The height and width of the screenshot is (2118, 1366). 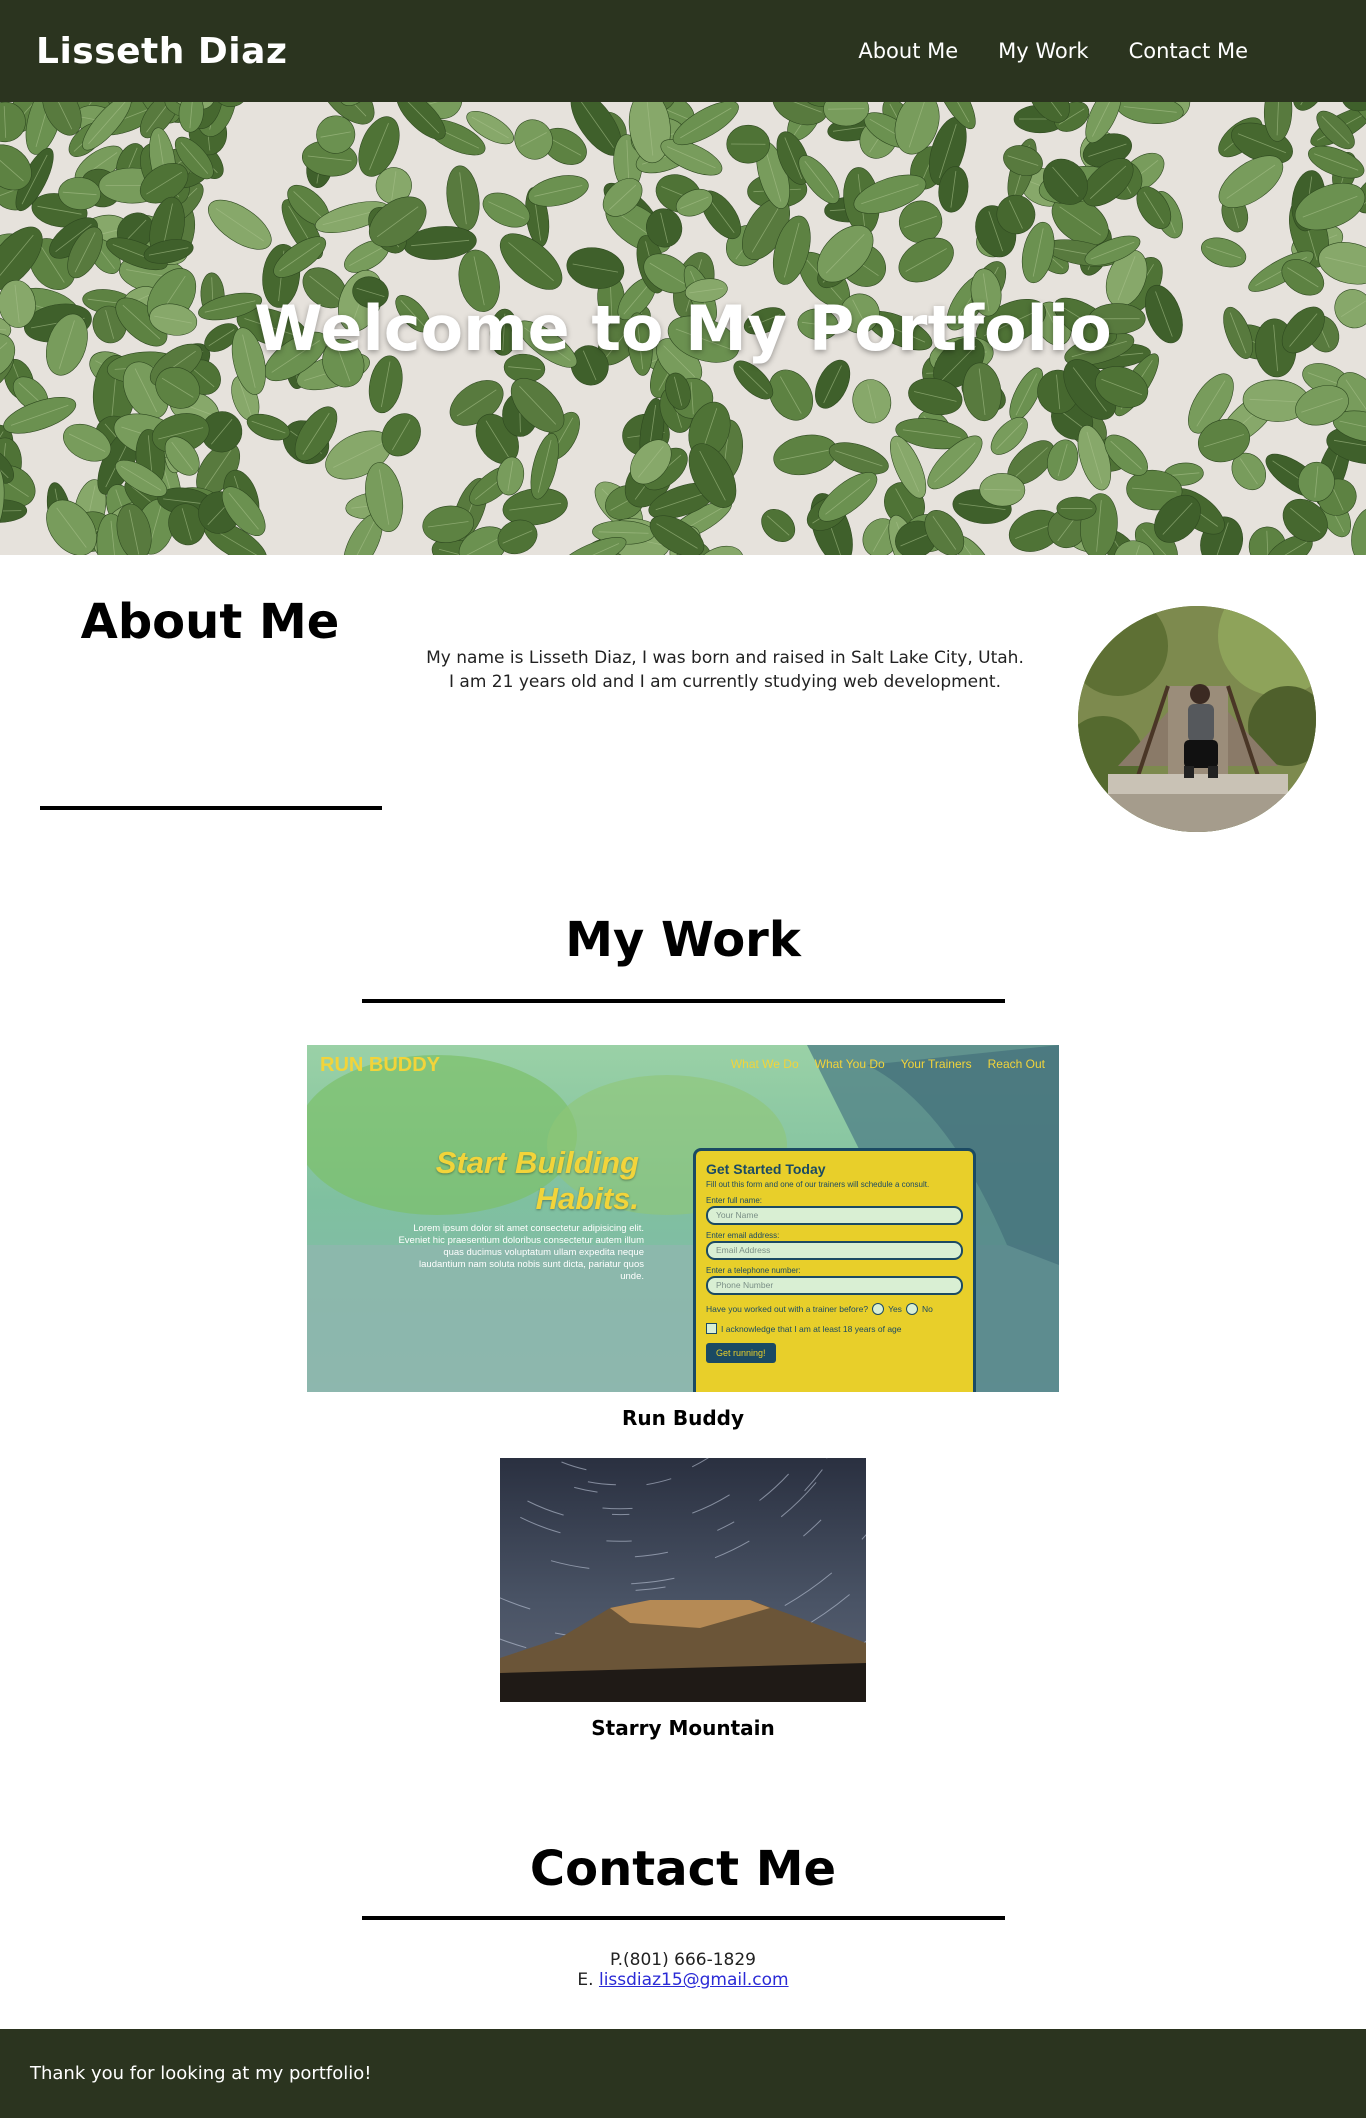 I want to click on checkbox-icon, so click(x=711, y=1328).